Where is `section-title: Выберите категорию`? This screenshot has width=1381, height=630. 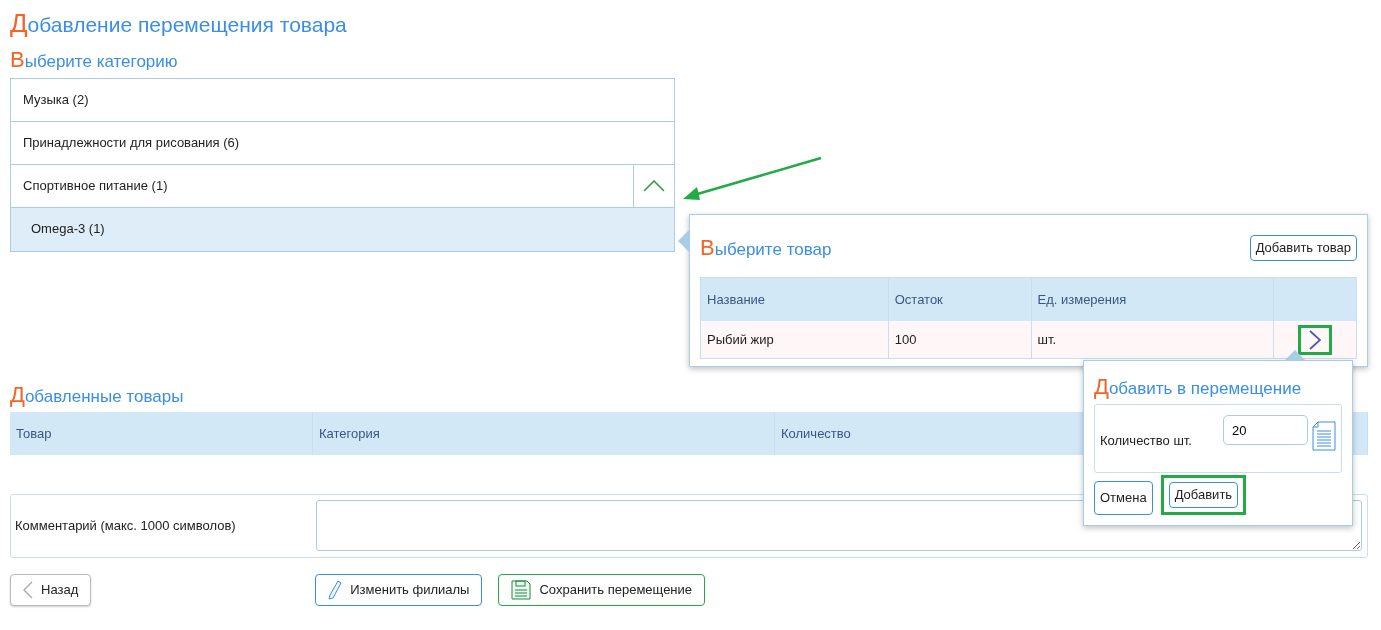
section-title: Выберите категорию is located at coordinates (94, 60).